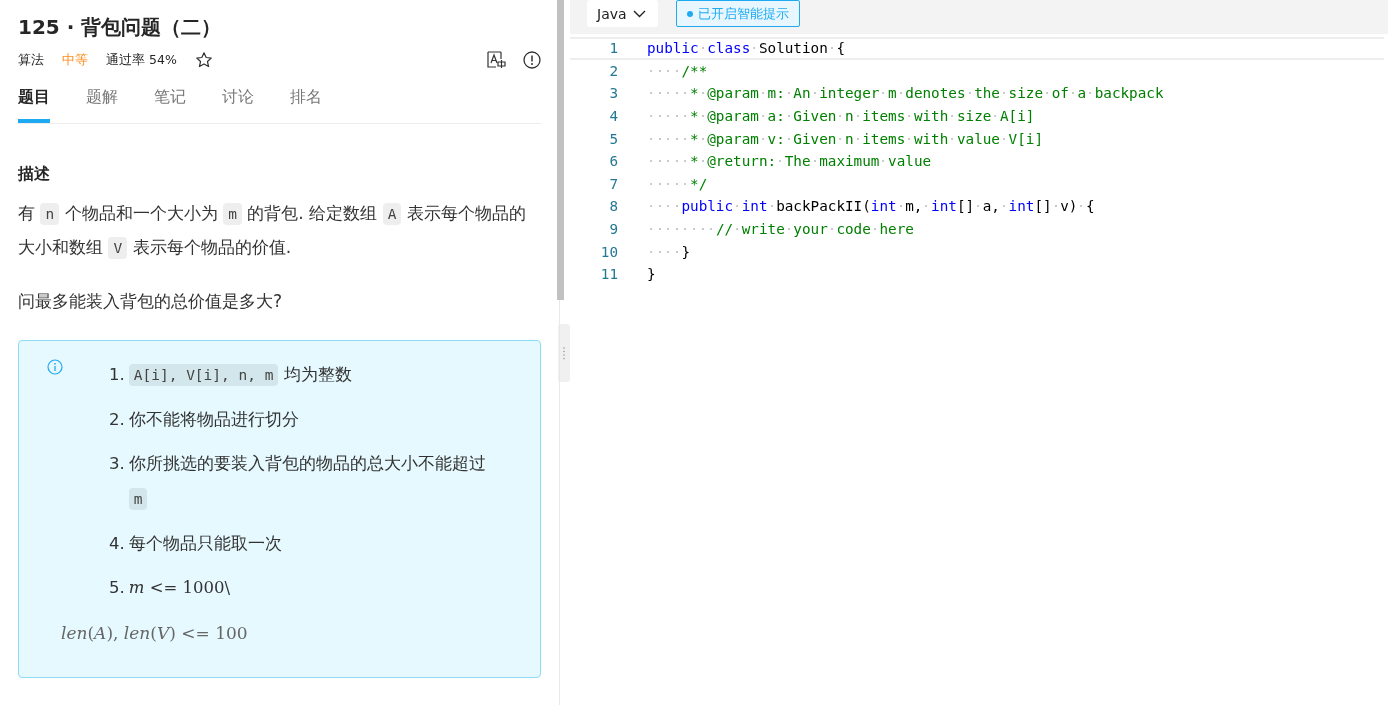 This screenshot has height=705, width=1388. Describe the element at coordinates (117, 588) in the screenshot. I see `list-number: 5.` at that location.